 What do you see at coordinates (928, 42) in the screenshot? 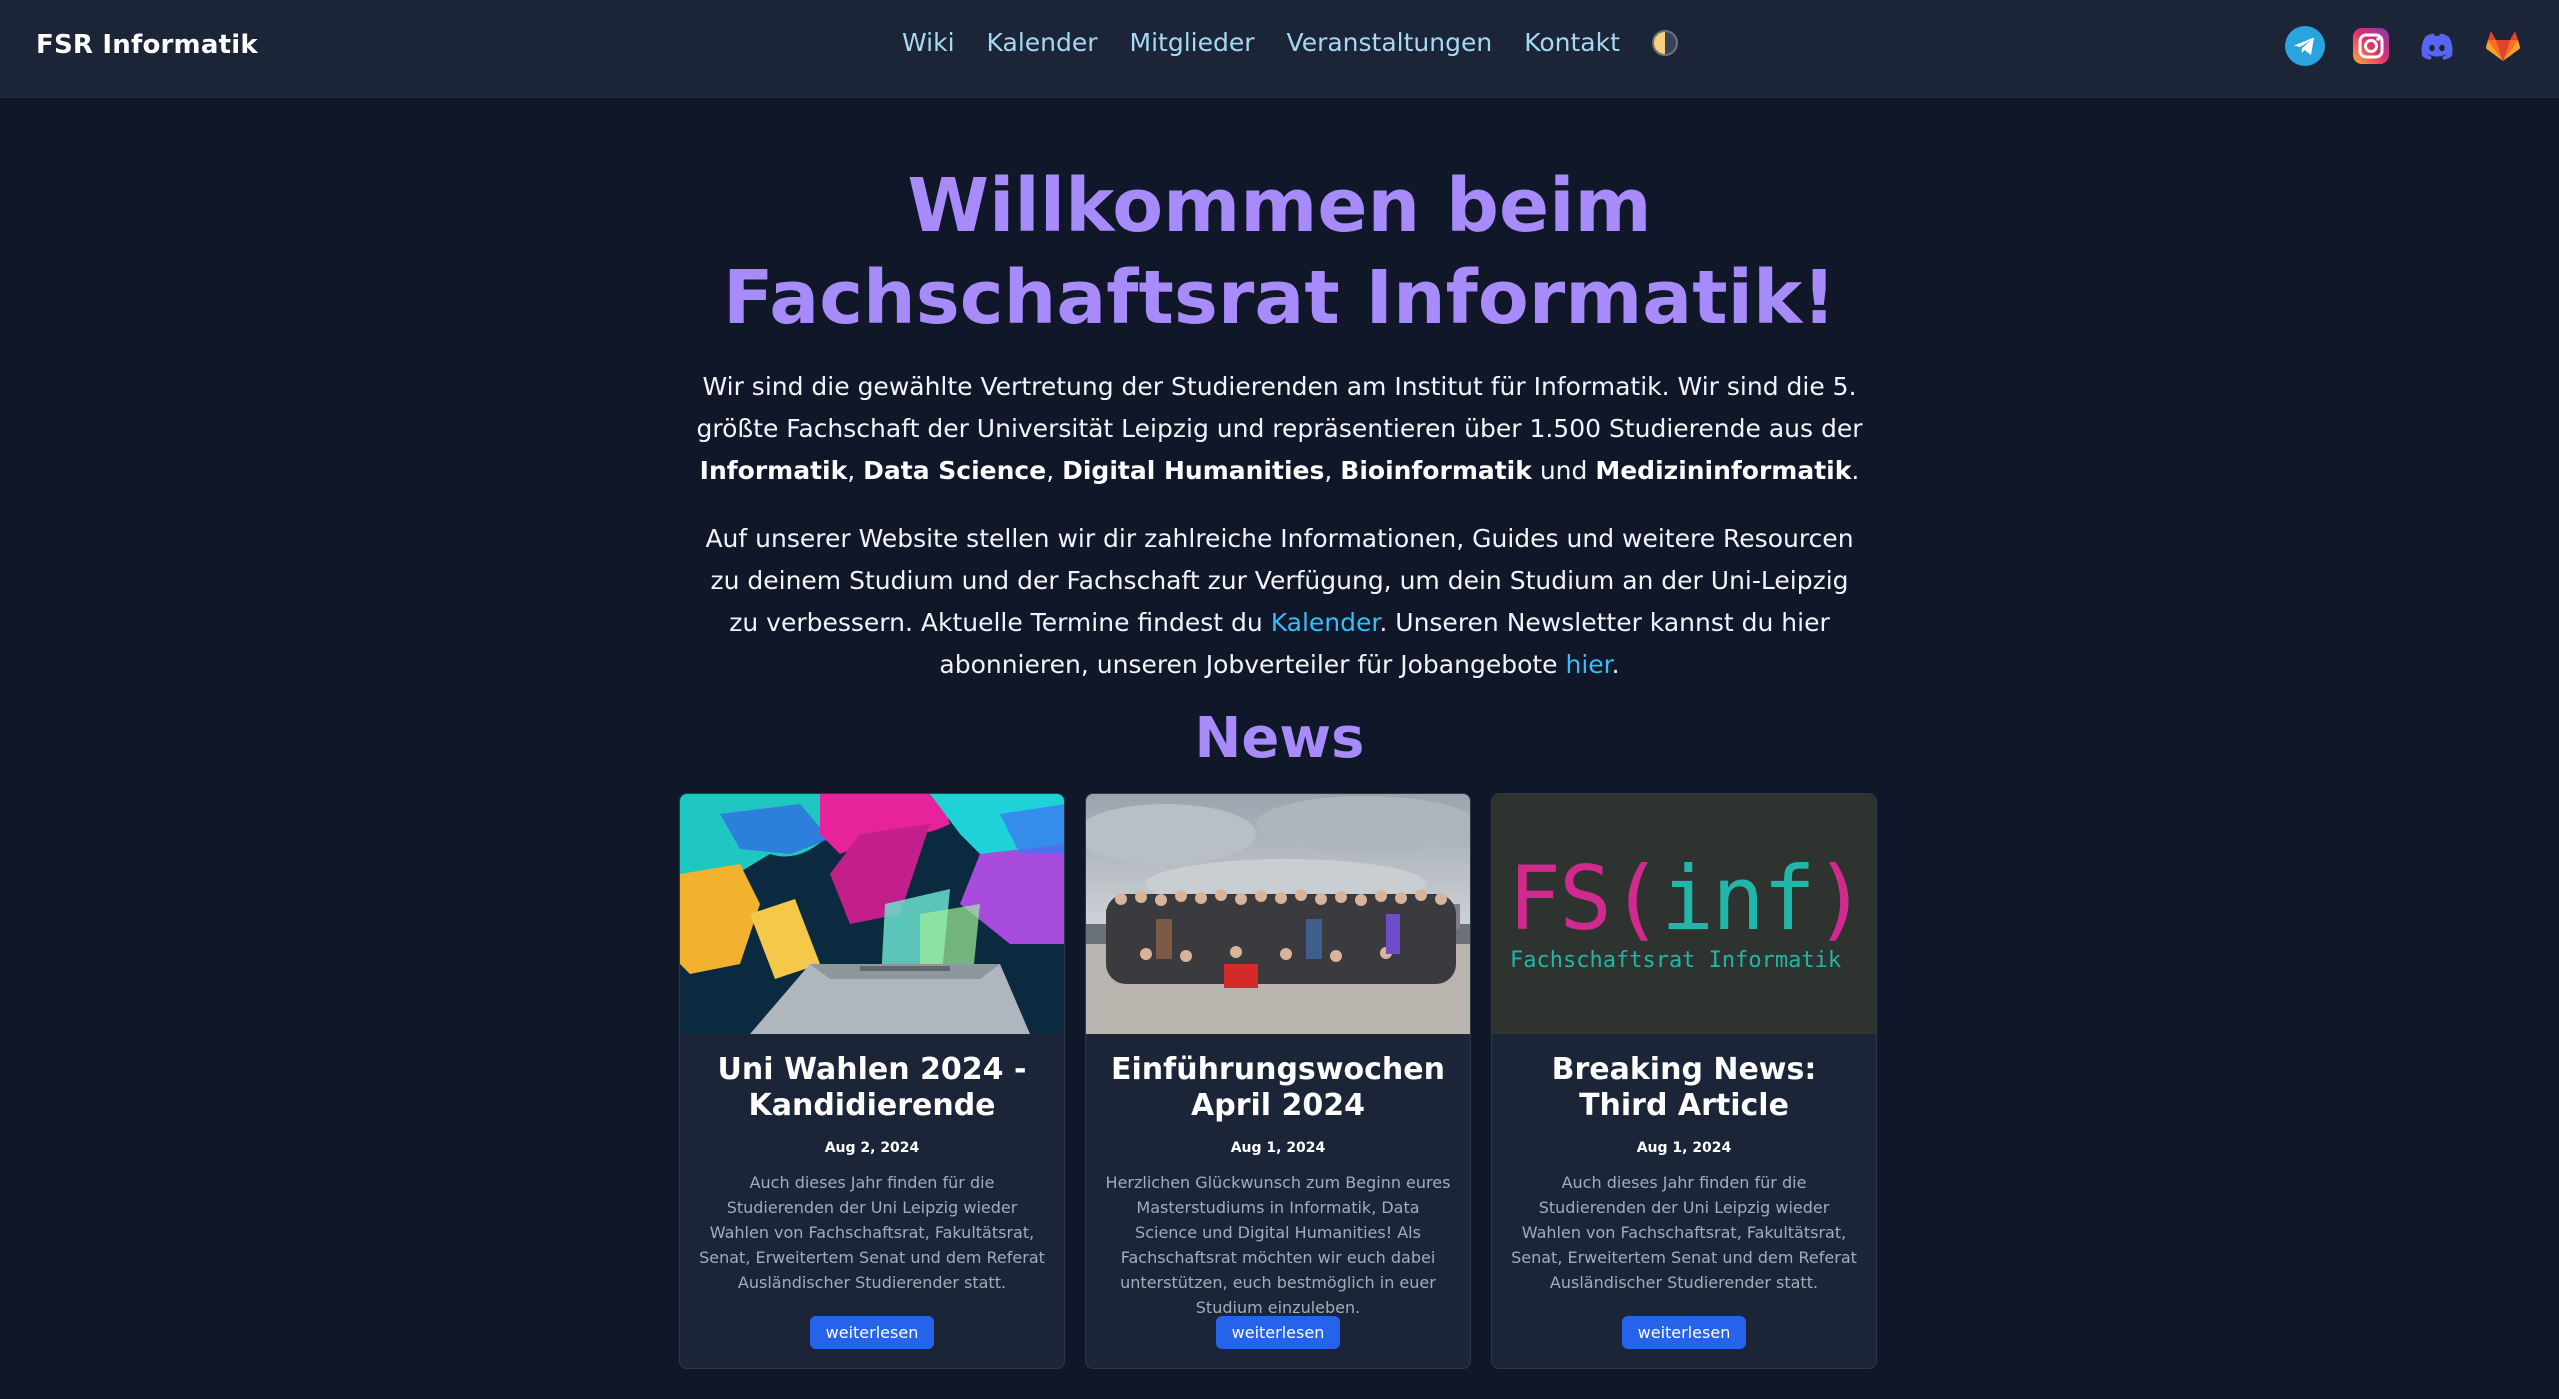
I see `nav-link-wiki: Wiki` at bounding box center [928, 42].